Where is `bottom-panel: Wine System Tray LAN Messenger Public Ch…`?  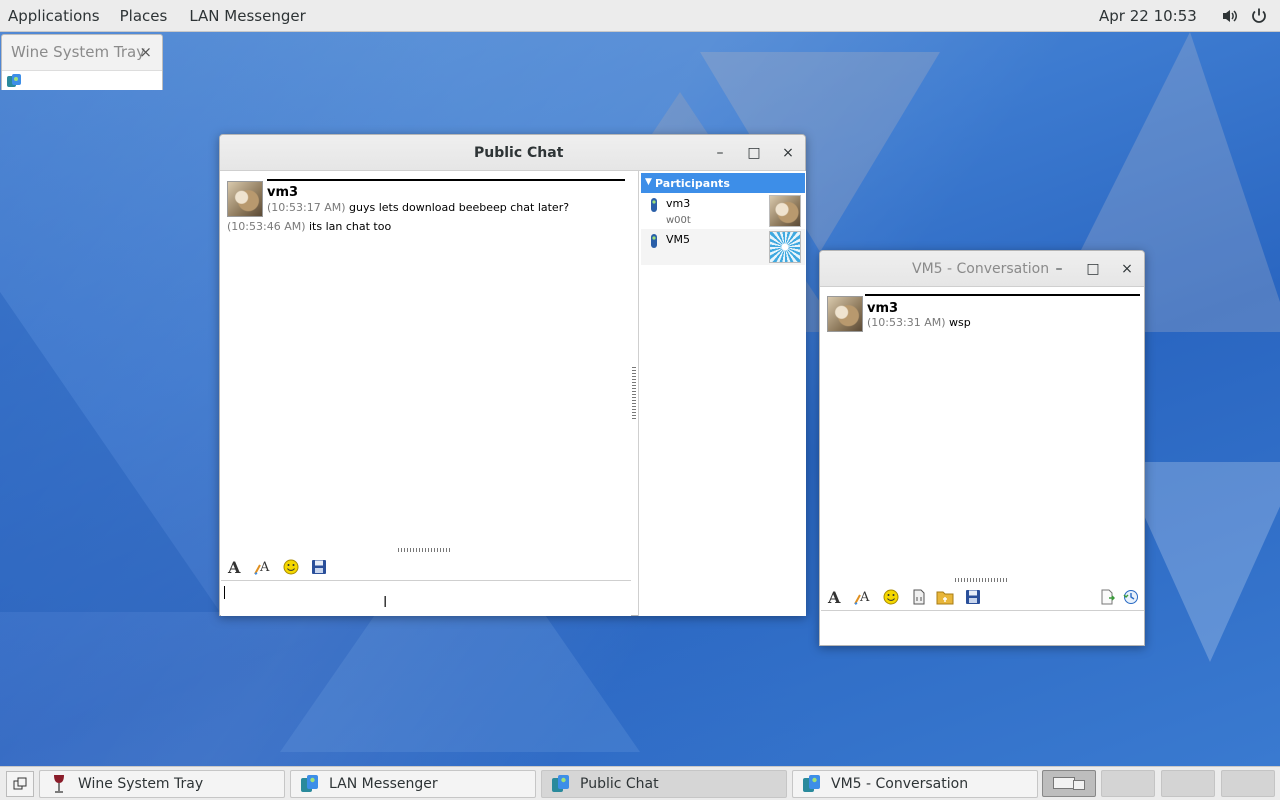 bottom-panel: Wine System Tray LAN Messenger Public Ch… is located at coordinates (640, 783).